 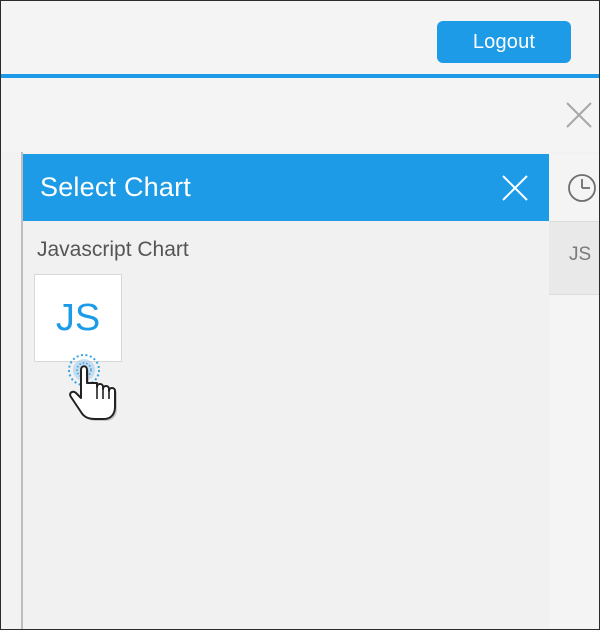 I want to click on panel-title: Select Chart, so click(x=115, y=187).